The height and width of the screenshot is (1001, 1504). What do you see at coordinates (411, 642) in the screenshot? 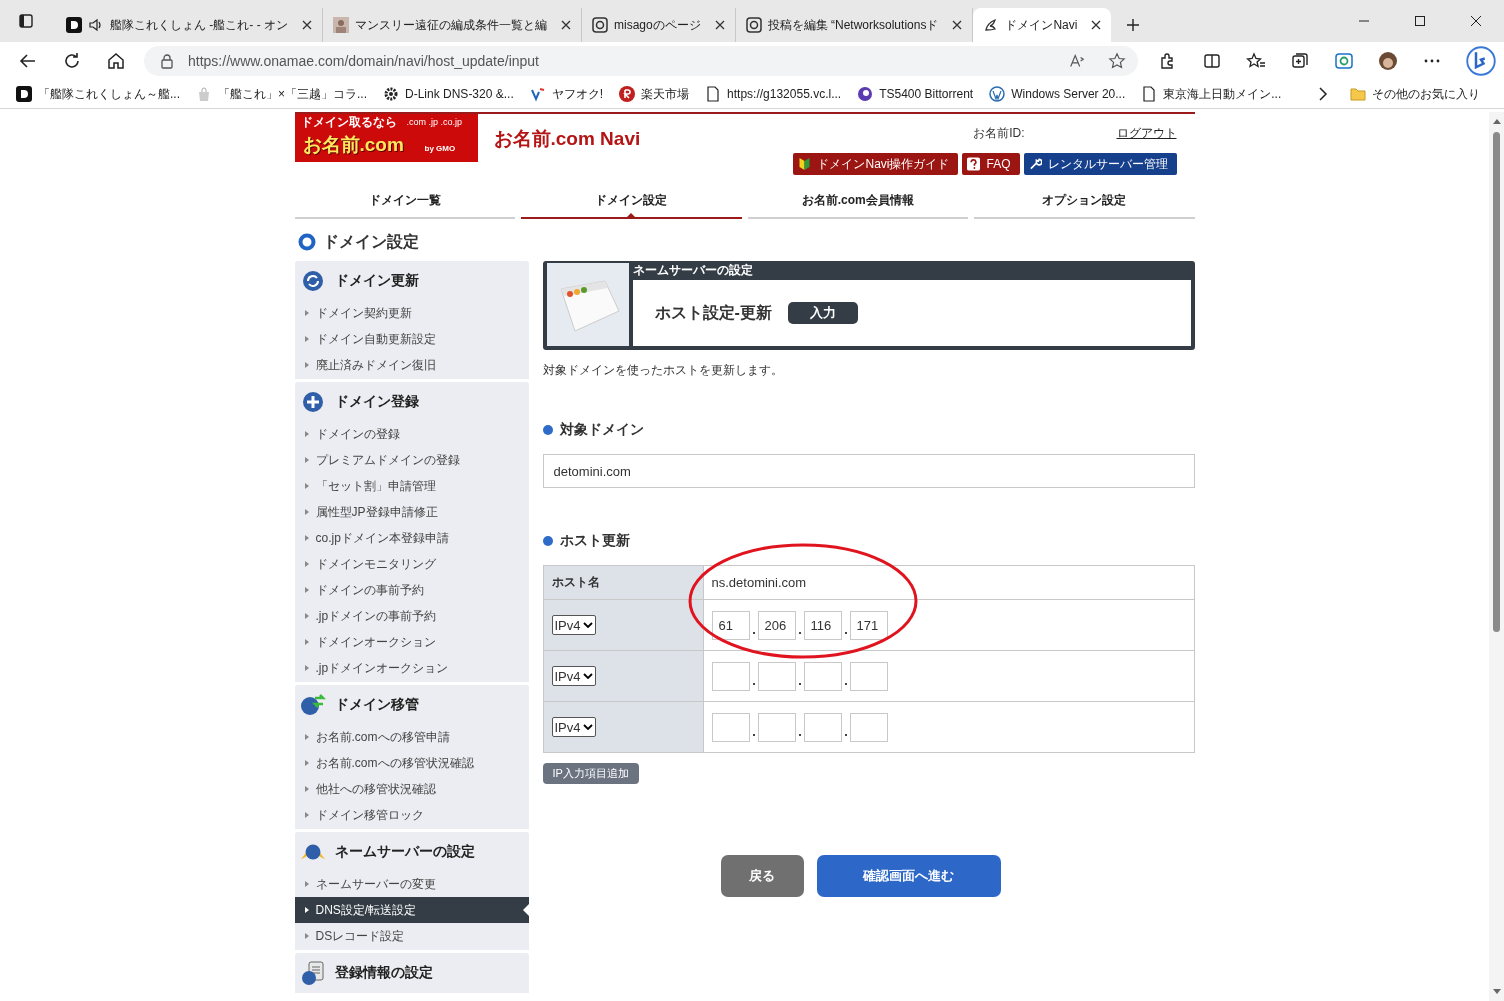
I see `sidebar-link: ドメインオークション` at bounding box center [411, 642].